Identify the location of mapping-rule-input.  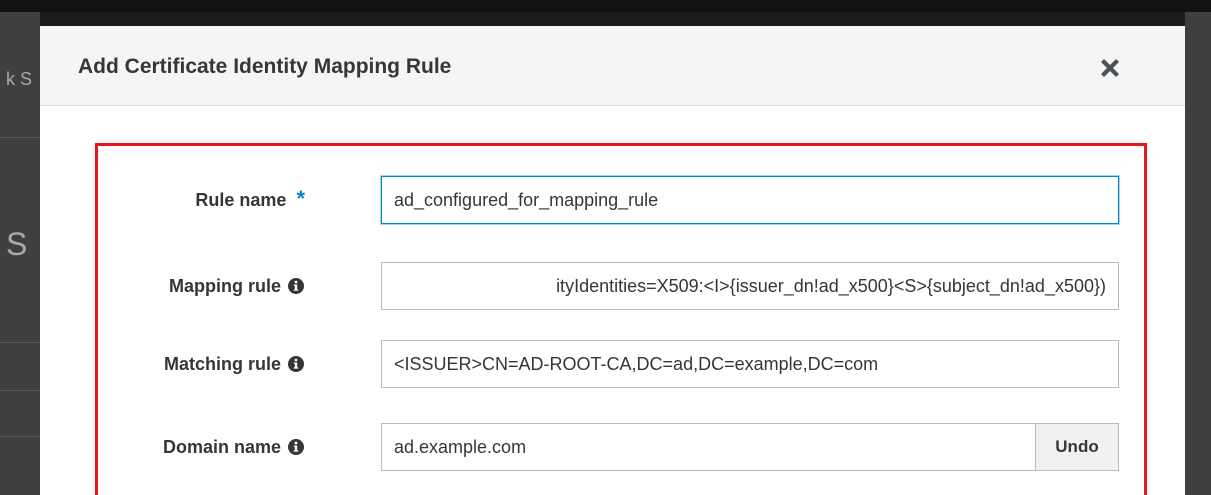
(750, 286).